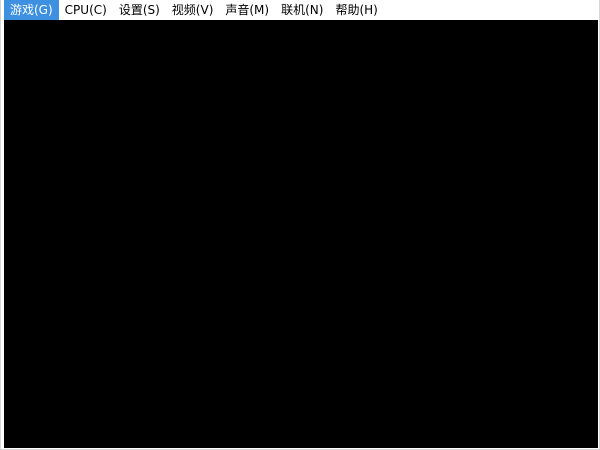 This screenshot has height=450, width=600. I want to click on menu-help: 帮助(H), so click(356, 10).